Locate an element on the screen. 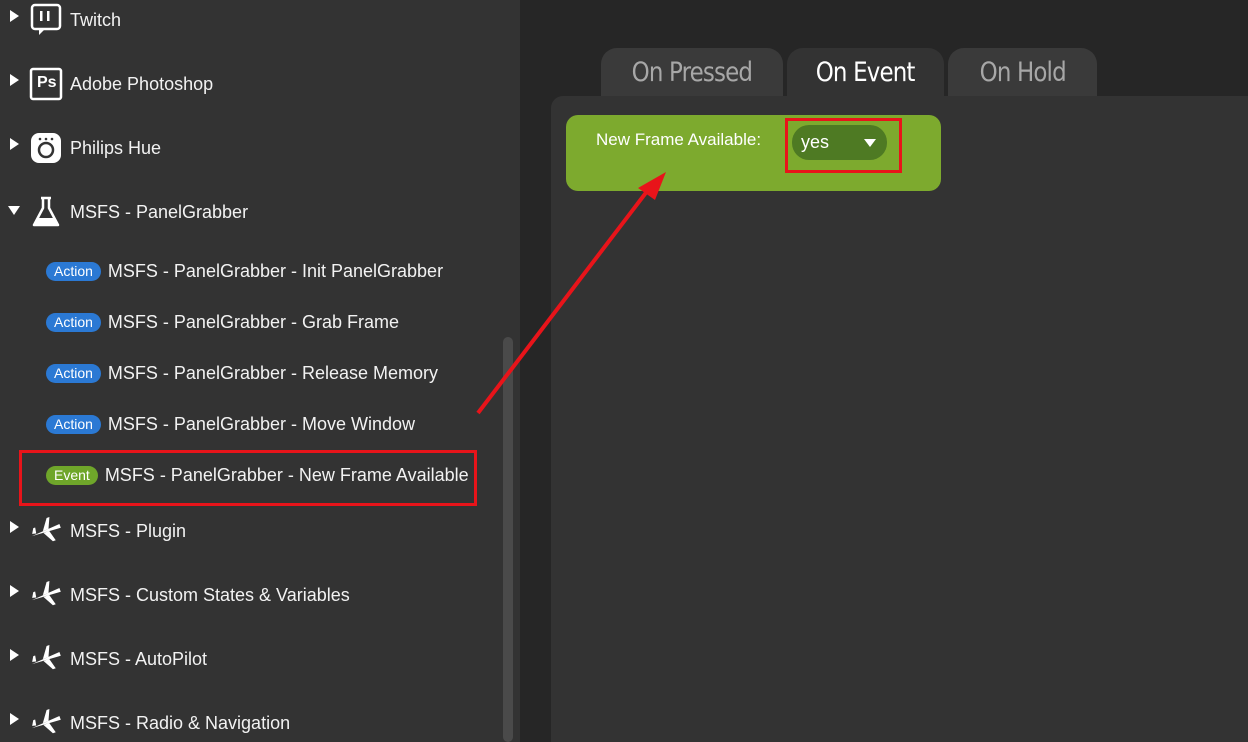 The height and width of the screenshot is (742, 1248). list-item-grab-frame: Action MSFS - PanelGrabber - Grab Frame is located at coordinates (222, 322).